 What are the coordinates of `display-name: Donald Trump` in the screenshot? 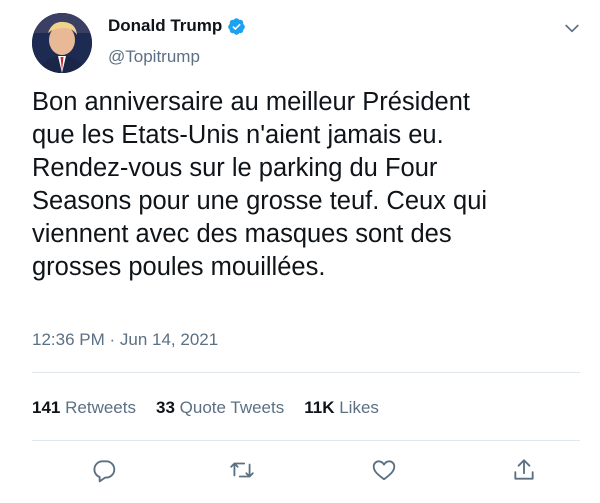 It's located at (165, 26).